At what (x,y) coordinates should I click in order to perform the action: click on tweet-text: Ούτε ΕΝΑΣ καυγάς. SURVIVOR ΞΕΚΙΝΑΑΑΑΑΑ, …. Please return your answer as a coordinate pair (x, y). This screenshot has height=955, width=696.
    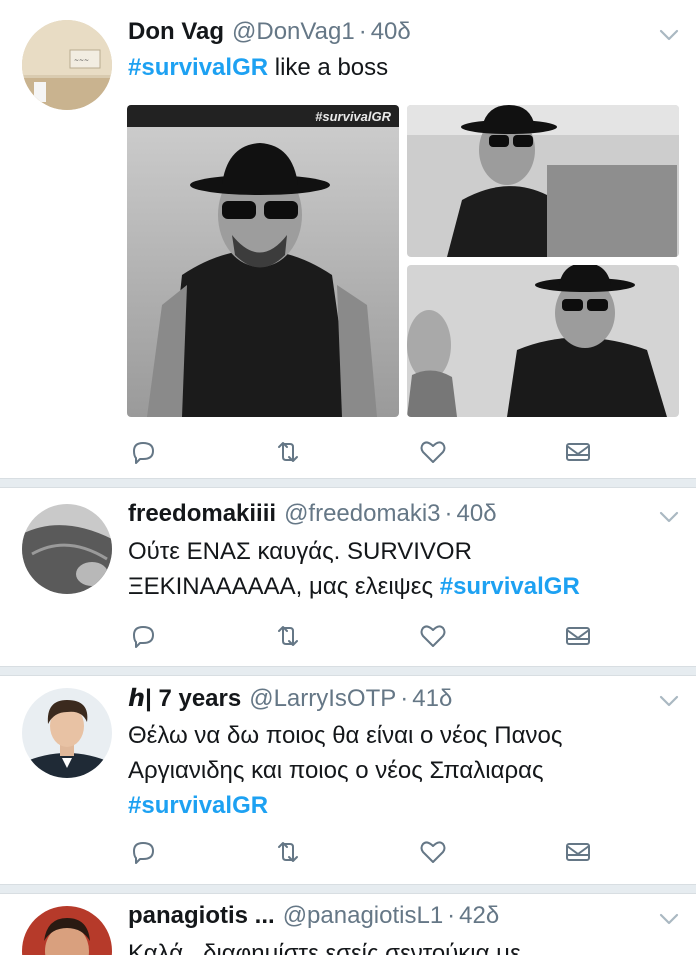
    Looking at the image, I should click on (398, 569).